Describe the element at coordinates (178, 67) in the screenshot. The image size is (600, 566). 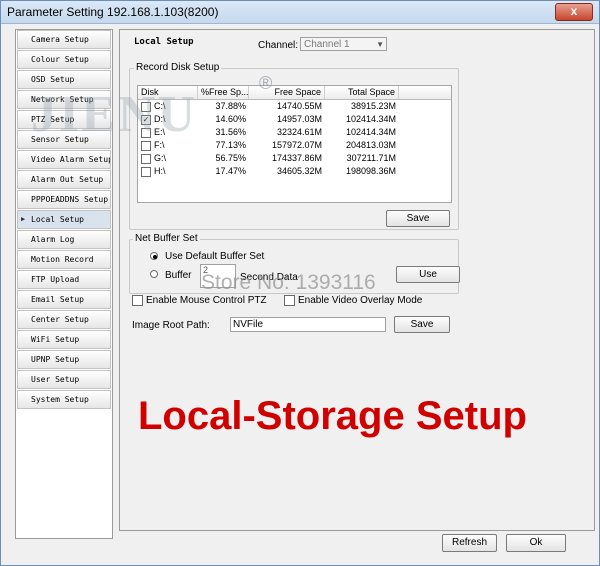
I see `record-disk-legend: Record Disk Setup` at that location.